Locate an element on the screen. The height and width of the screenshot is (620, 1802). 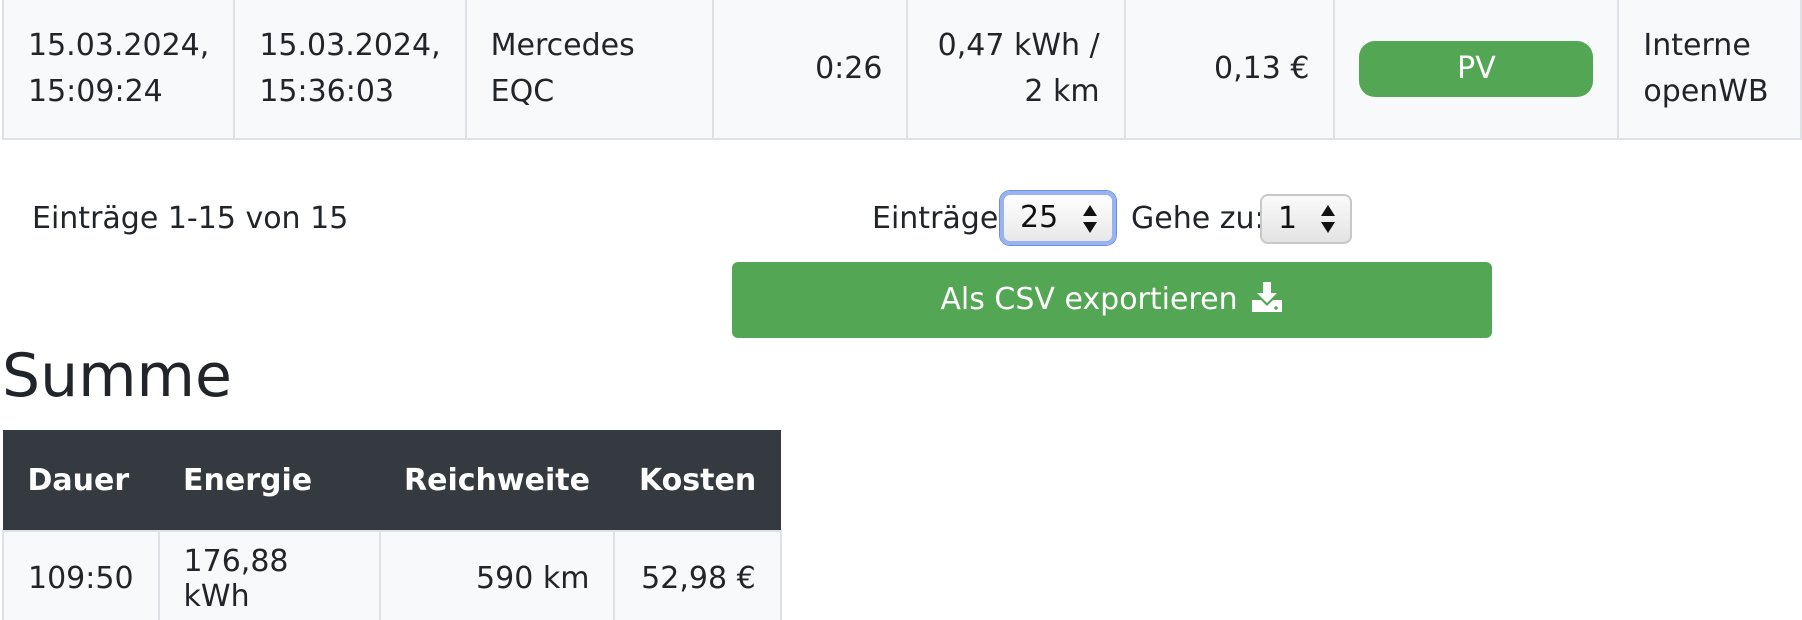
charge-mode-badge: PV is located at coordinates (1476, 69).